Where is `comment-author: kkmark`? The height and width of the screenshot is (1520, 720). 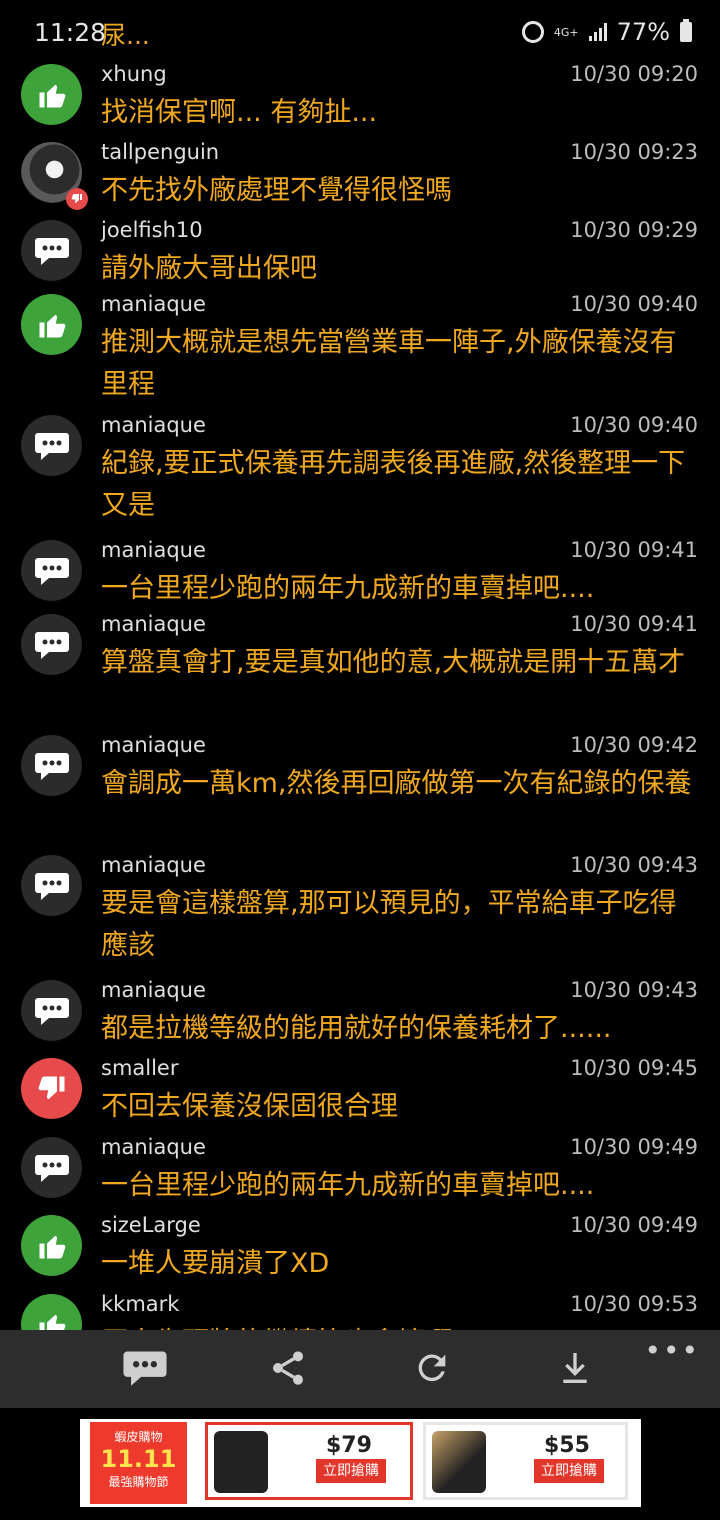 comment-author: kkmark is located at coordinates (140, 1304).